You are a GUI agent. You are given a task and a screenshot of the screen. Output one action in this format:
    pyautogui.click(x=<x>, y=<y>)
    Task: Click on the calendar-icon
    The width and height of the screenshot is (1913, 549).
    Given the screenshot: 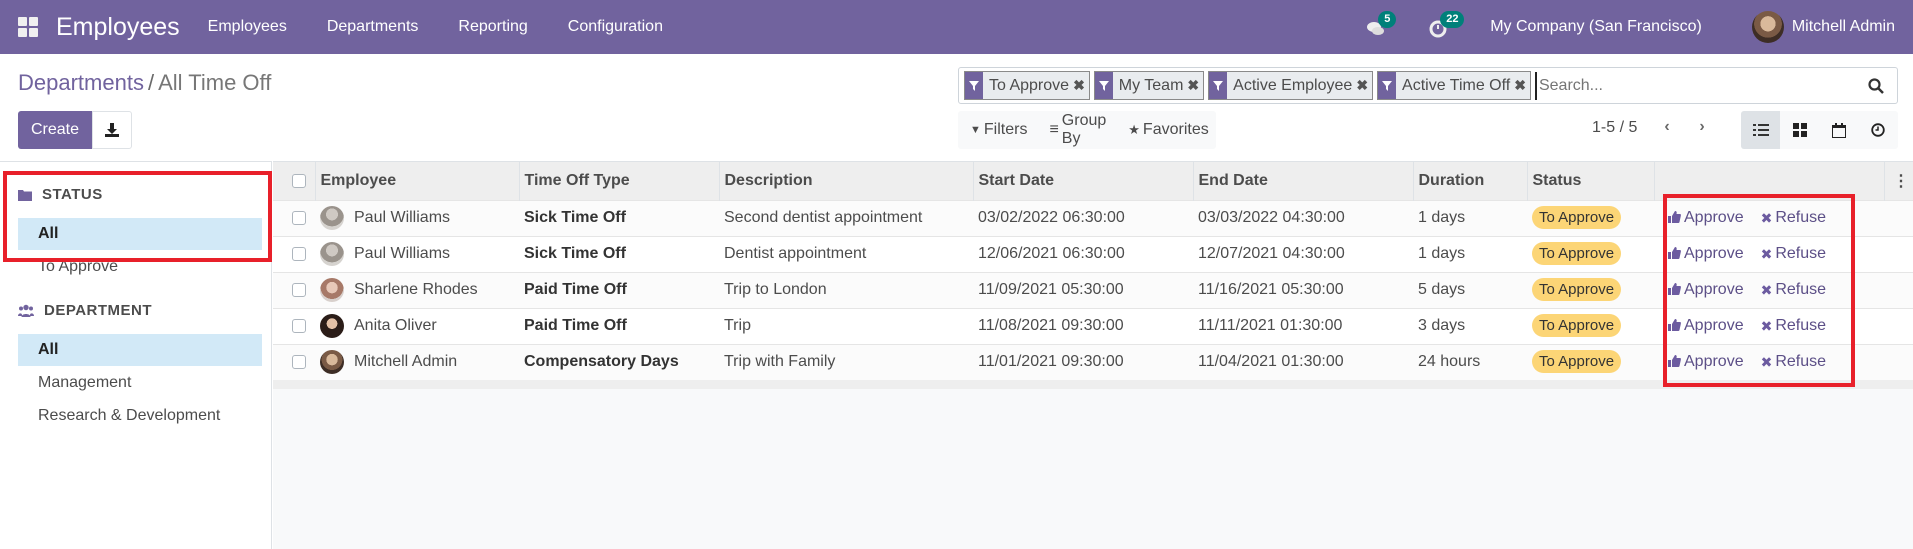 What is the action you would take?
    pyautogui.click(x=1838, y=130)
    